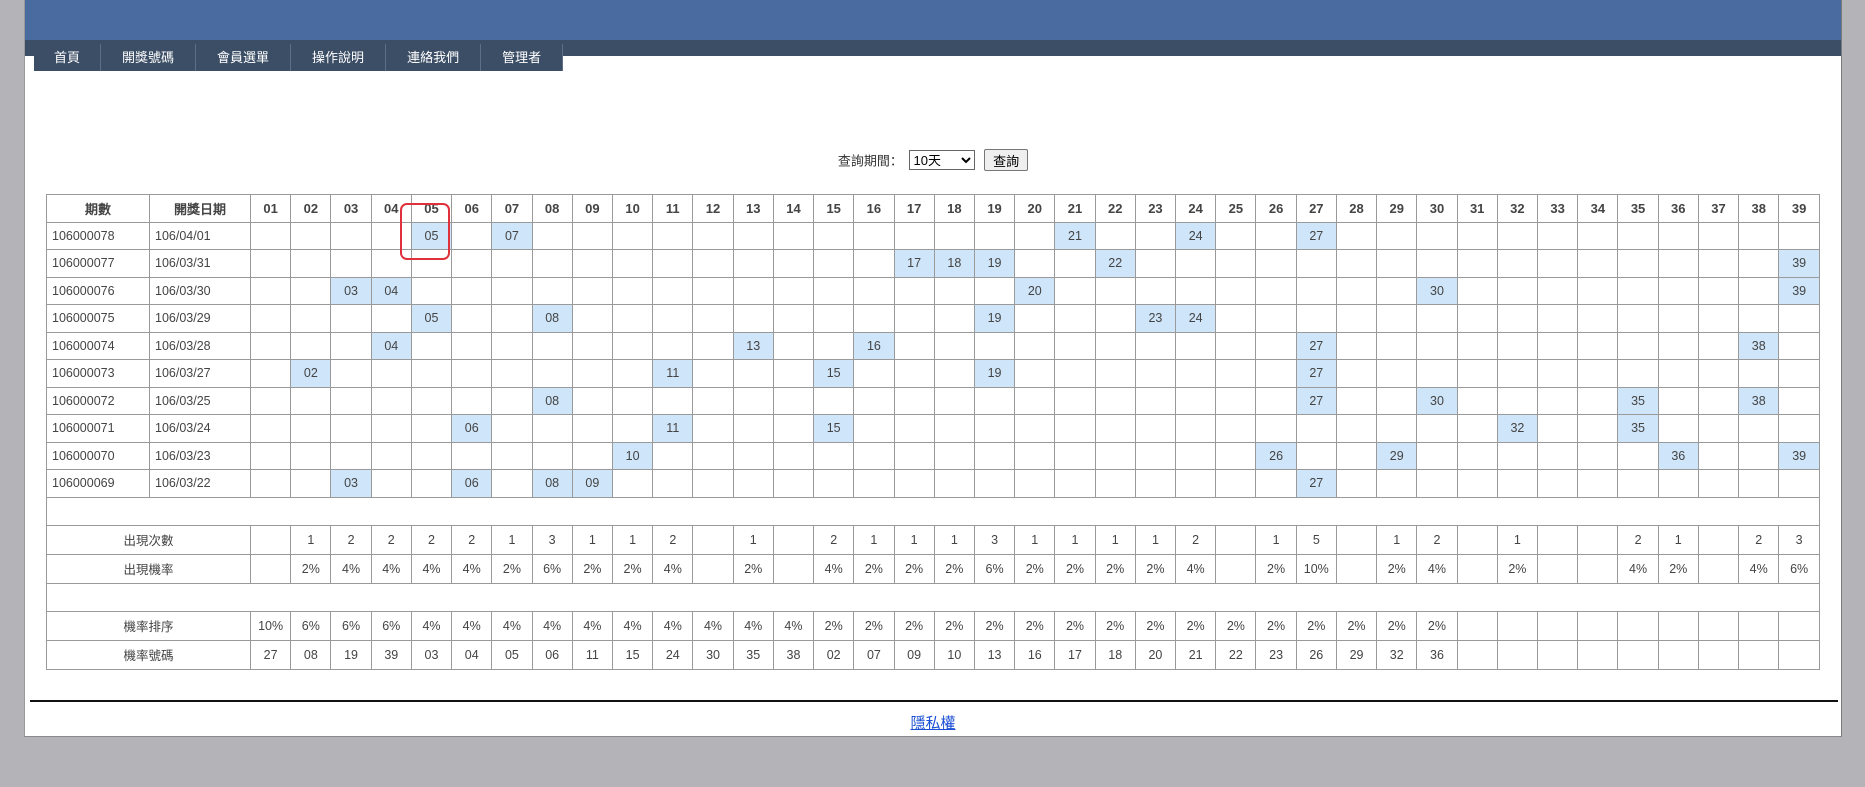  What do you see at coordinates (994, 373) in the screenshot?
I see `drawn-number-cell: 19` at bounding box center [994, 373].